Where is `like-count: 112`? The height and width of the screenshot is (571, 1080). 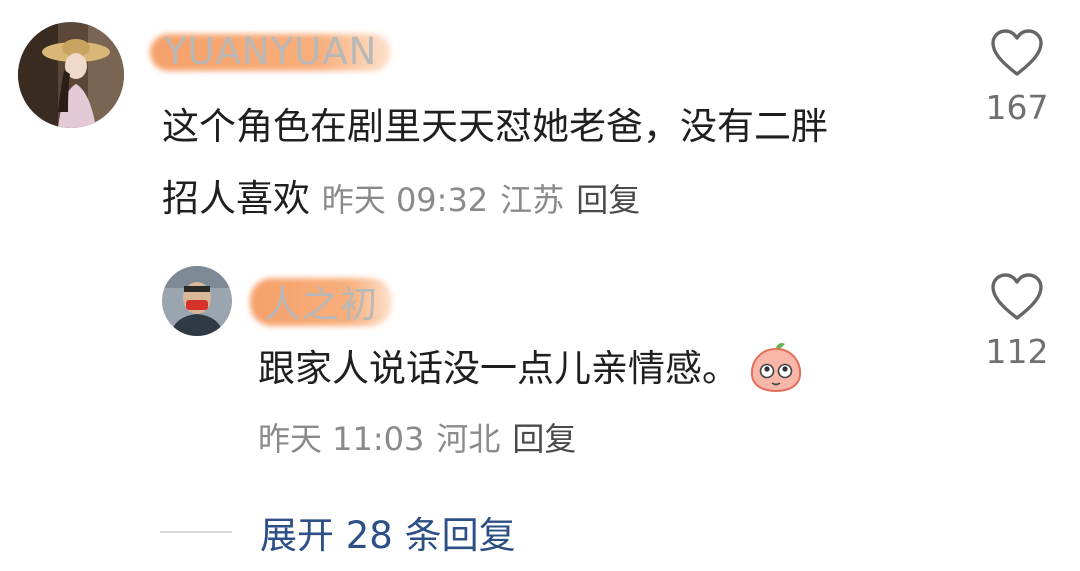
like-count: 112 is located at coordinates (1017, 351).